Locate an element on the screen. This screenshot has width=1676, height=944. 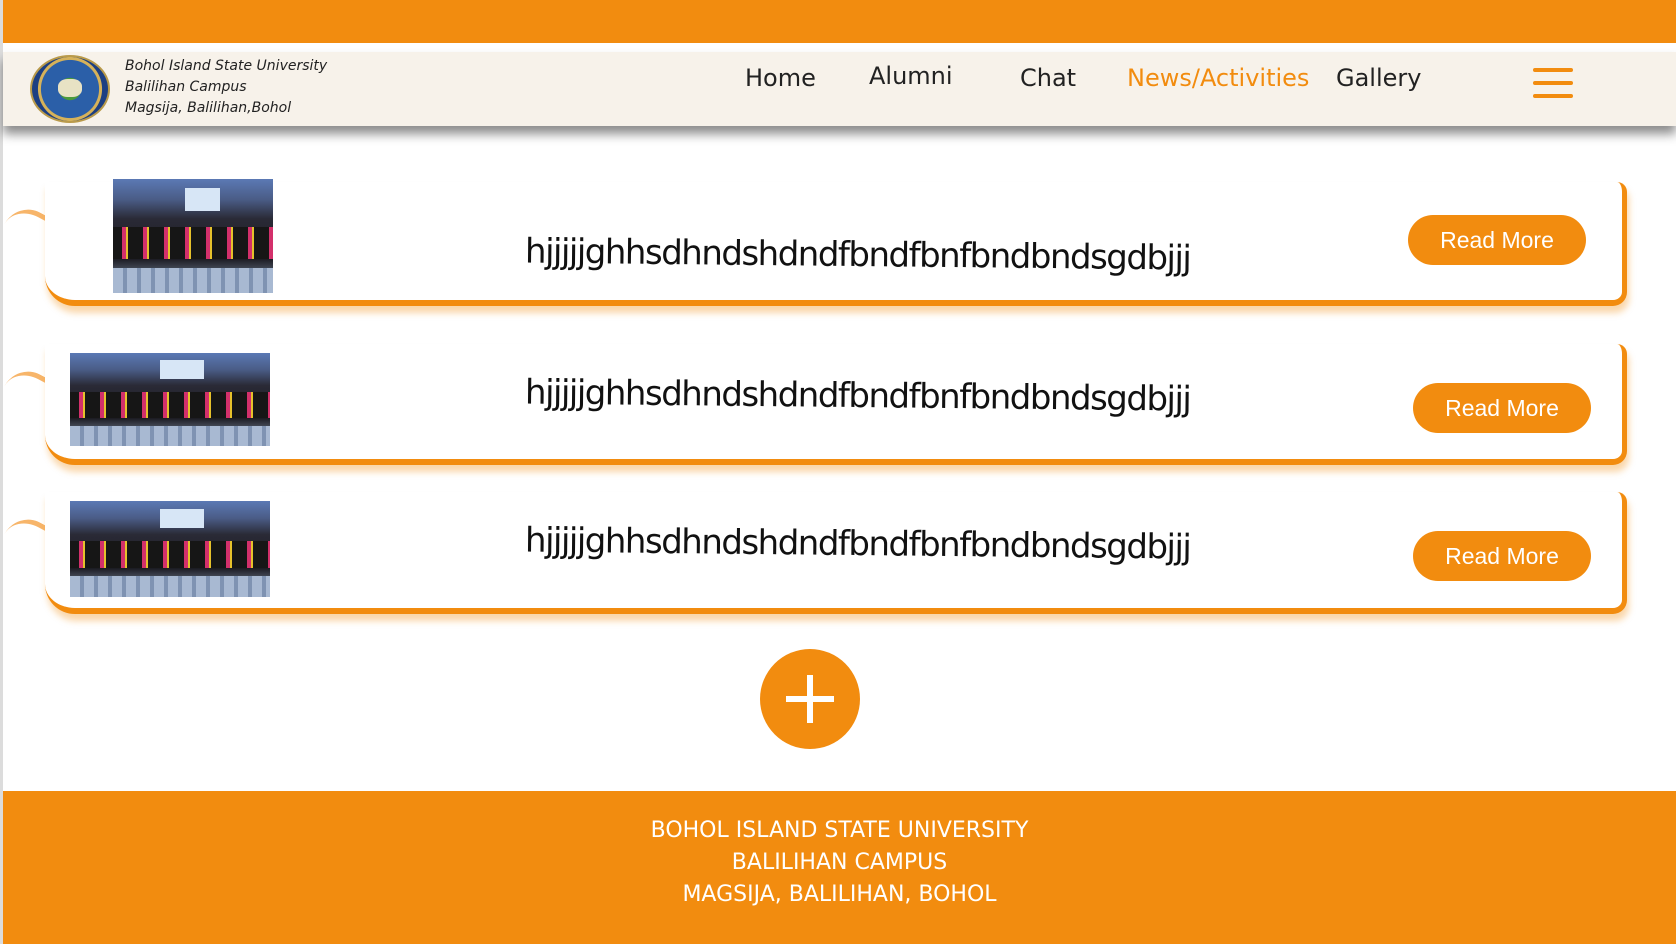
footer-university: BOHOL ISLAND STATE UNIVERSITY is located at coordinates (839, 830).